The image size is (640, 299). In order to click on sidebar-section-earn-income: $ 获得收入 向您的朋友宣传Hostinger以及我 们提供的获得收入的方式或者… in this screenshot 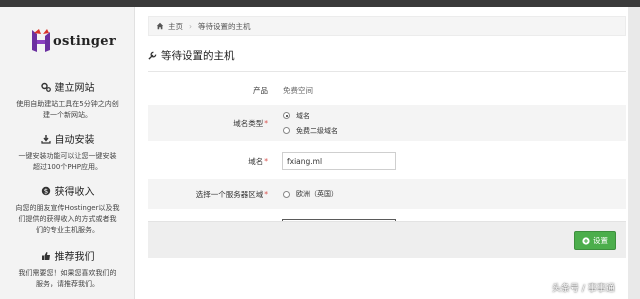, I will do `click(67, 209)`.